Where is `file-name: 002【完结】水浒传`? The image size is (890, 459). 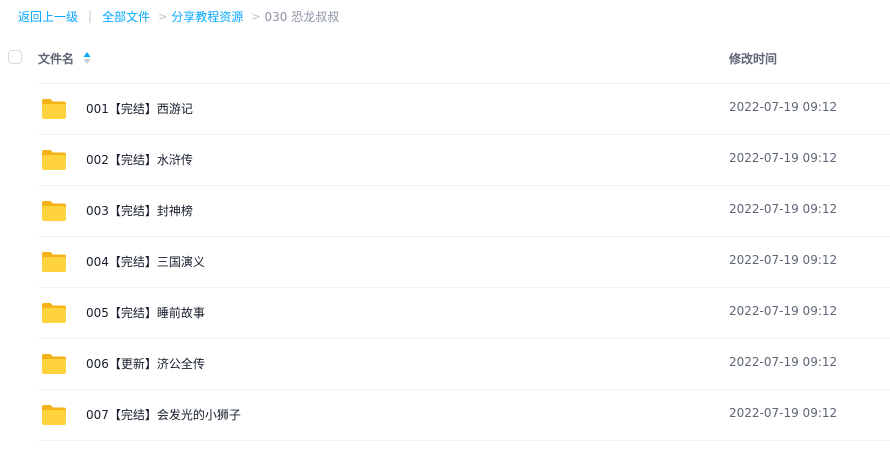
file-name: 002【完结】水浒传 is located at coordinates (139, 159).